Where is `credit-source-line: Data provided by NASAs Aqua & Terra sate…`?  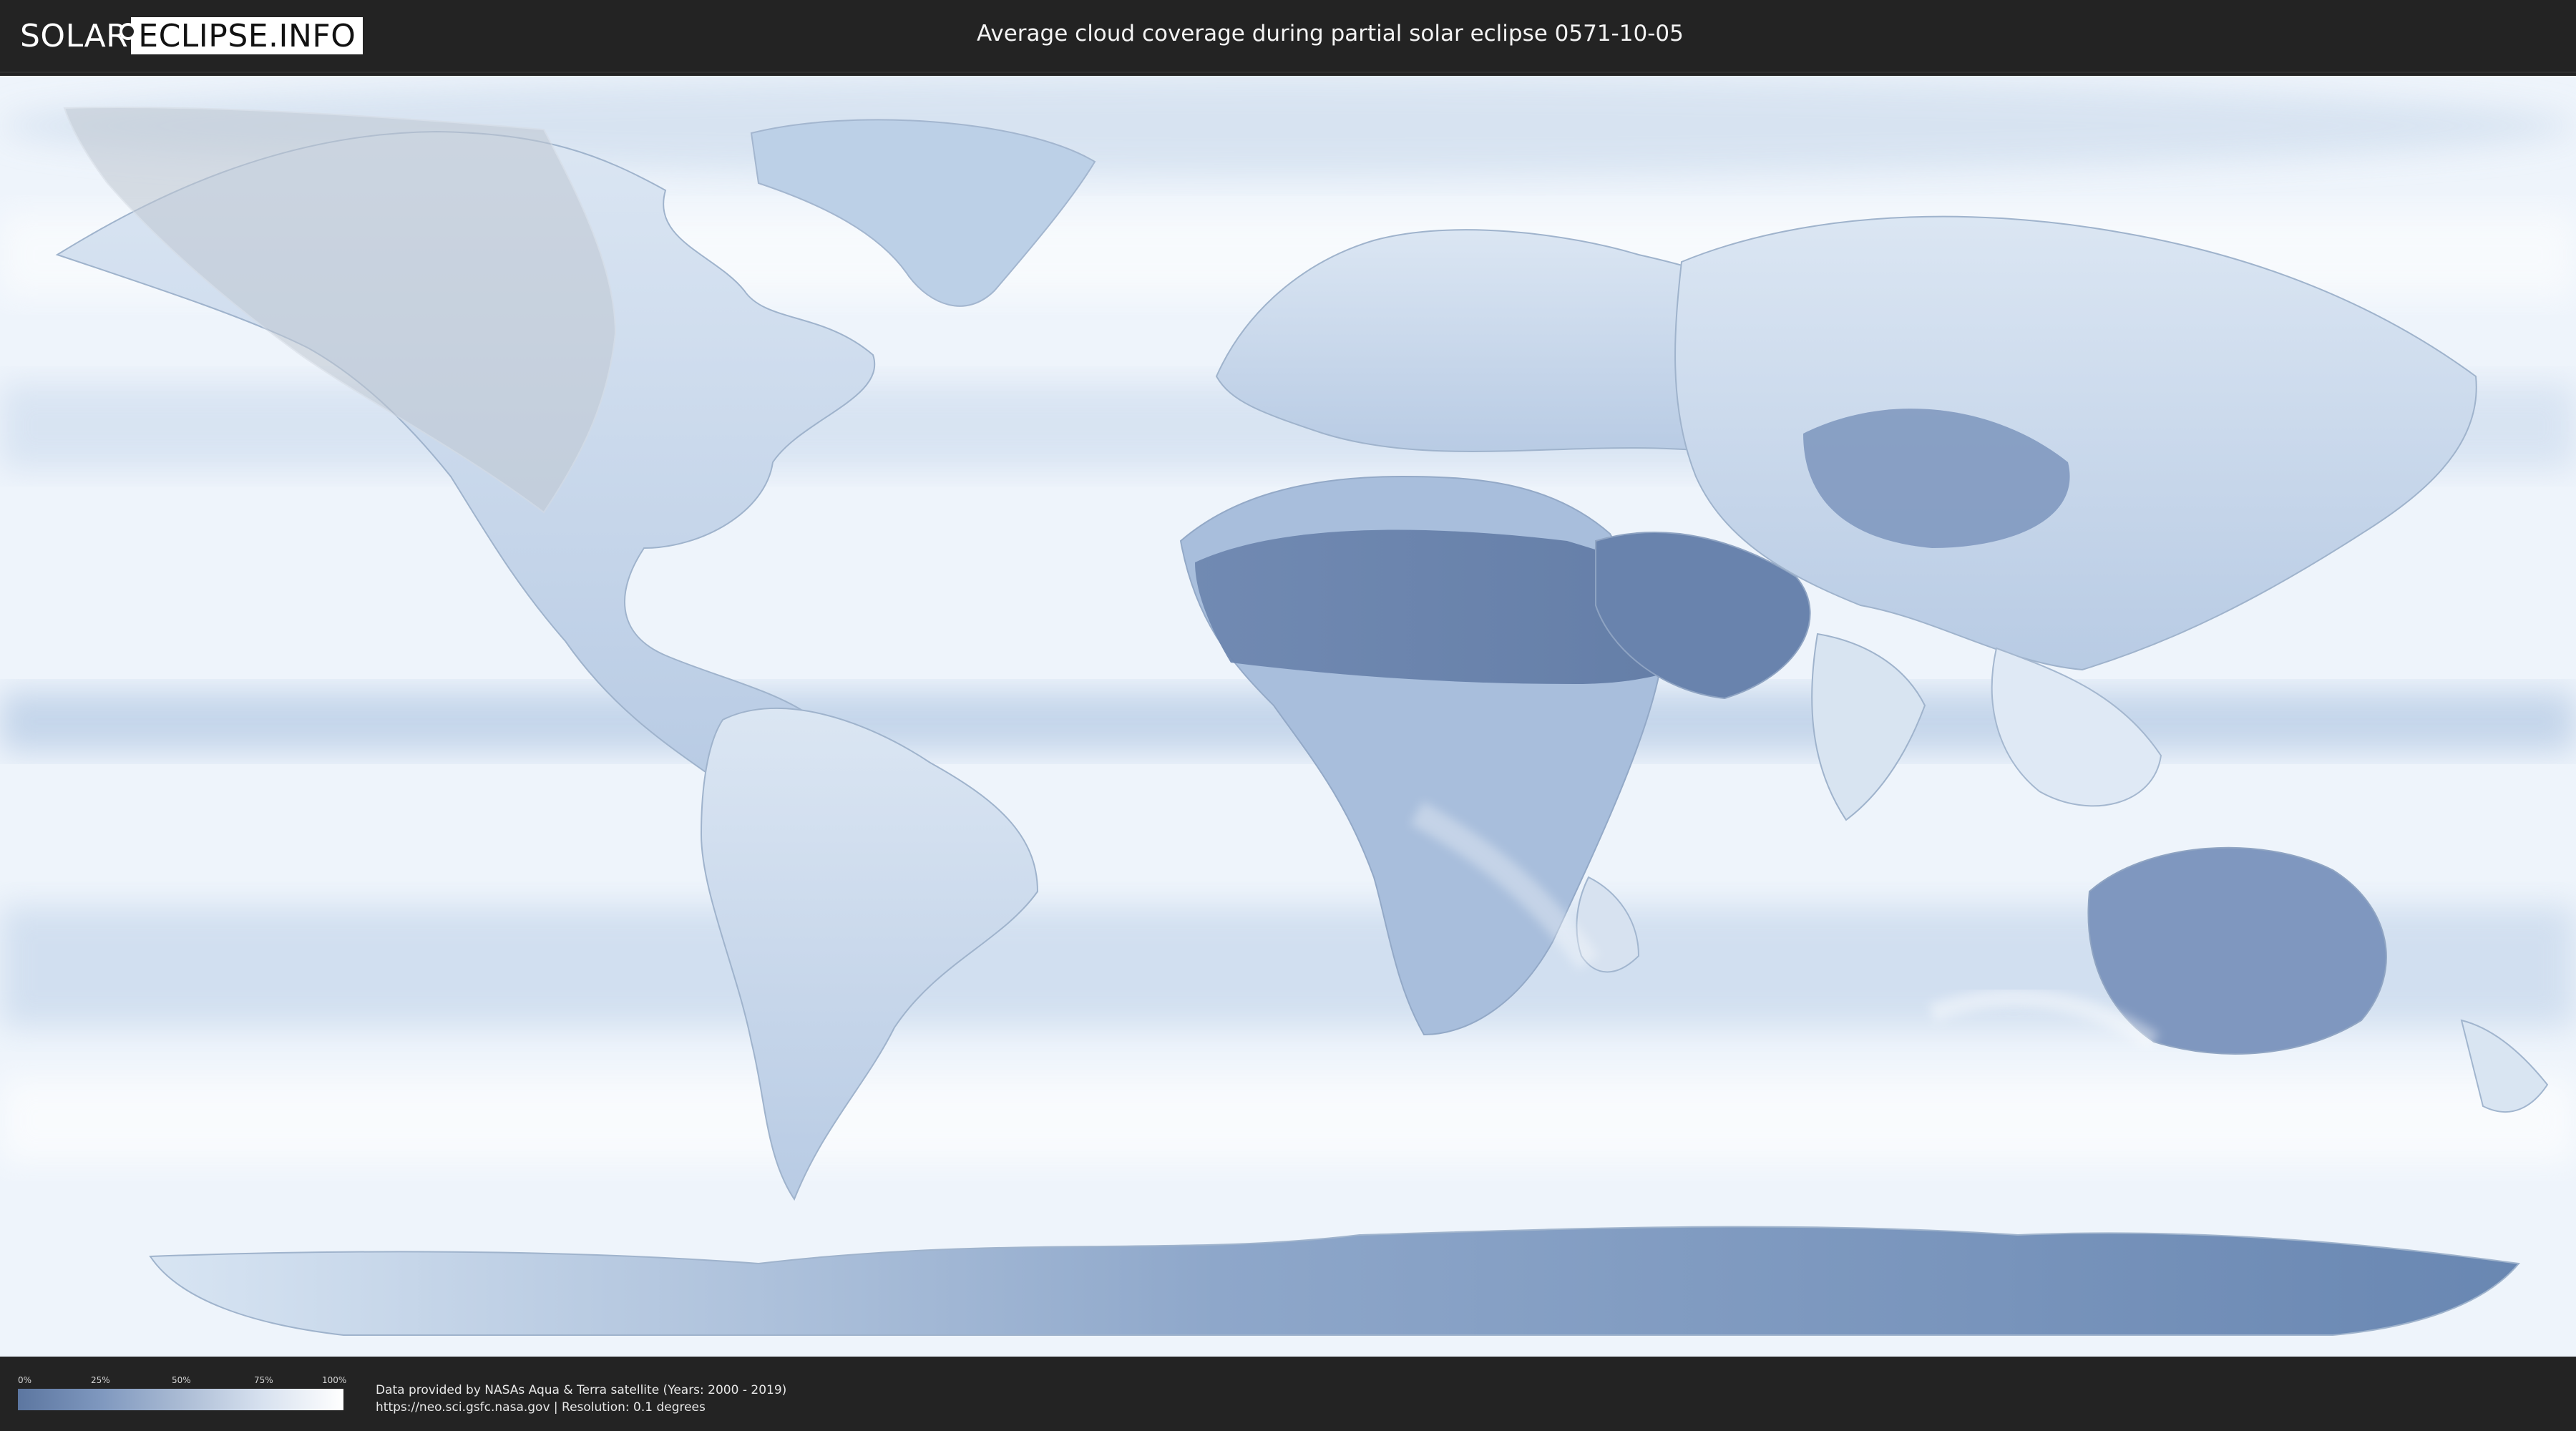
credit-source-line: Data provided by NASAs Aqua & Terra sate… is located at coordinates (581, 1390).